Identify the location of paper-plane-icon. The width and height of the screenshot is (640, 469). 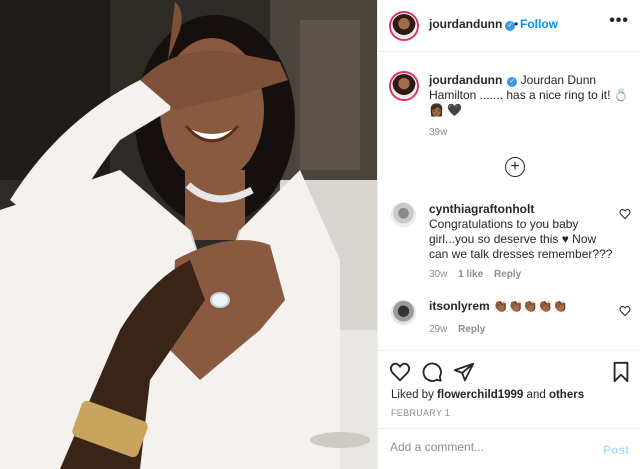
(464, 372).